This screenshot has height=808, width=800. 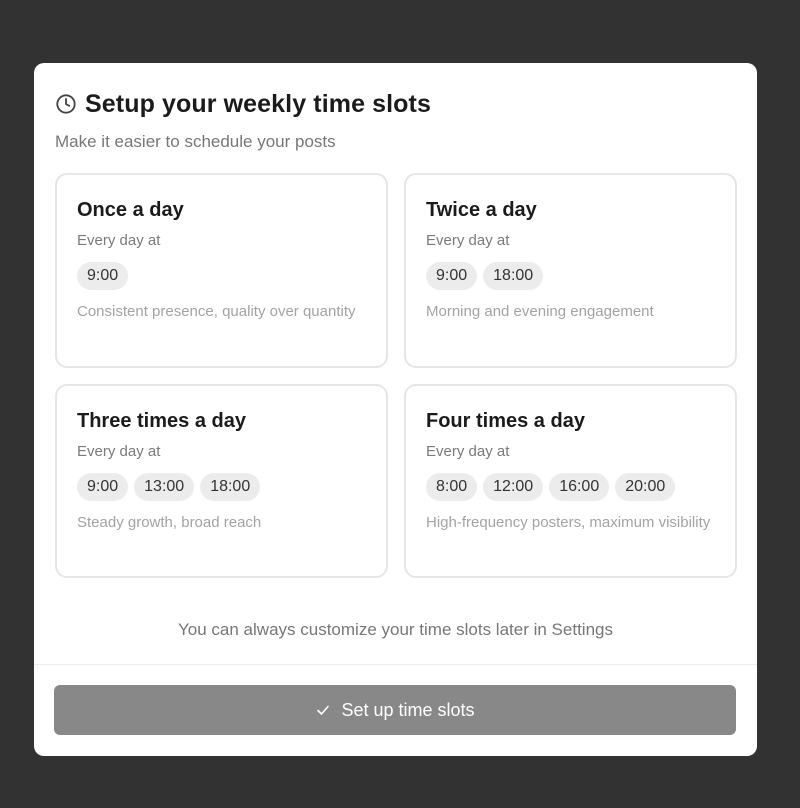 I want to click on time-chips: 8:00 12:00 16:00 20:00, so click(x=570, y=487).